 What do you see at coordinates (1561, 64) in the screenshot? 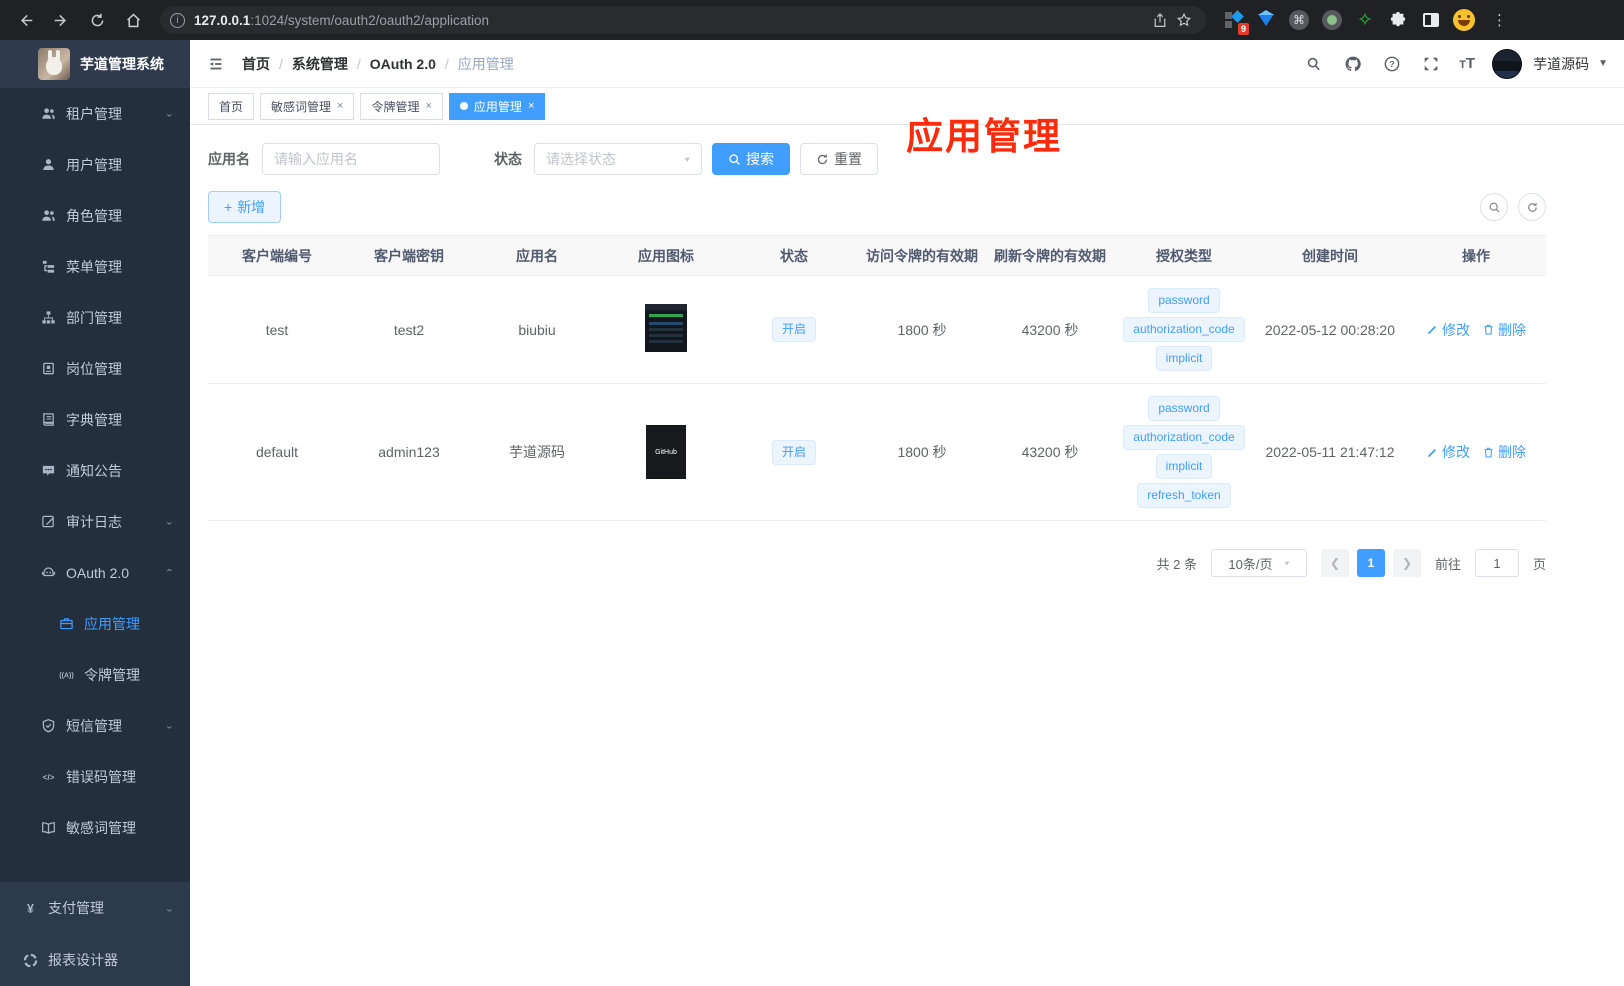
I see `username: 芋道源码` at bounding box center [1561, 64].